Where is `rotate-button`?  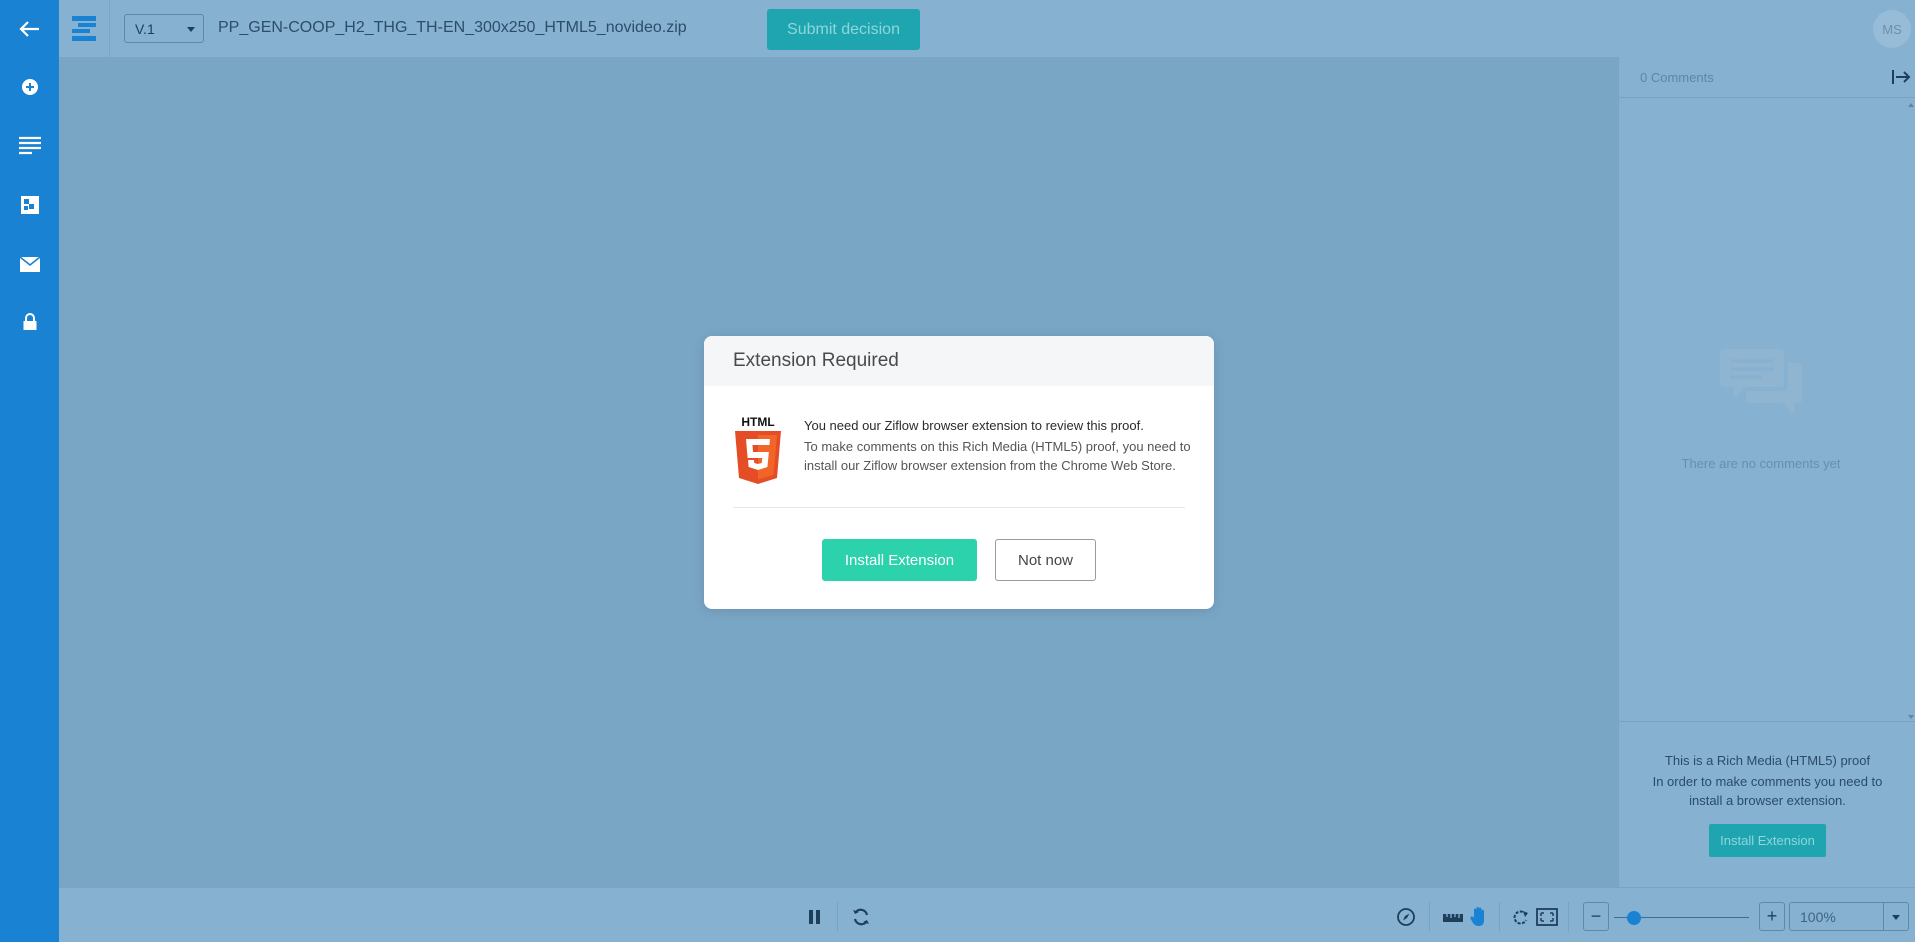
rotate-button is located at coordinates (1521, 917).